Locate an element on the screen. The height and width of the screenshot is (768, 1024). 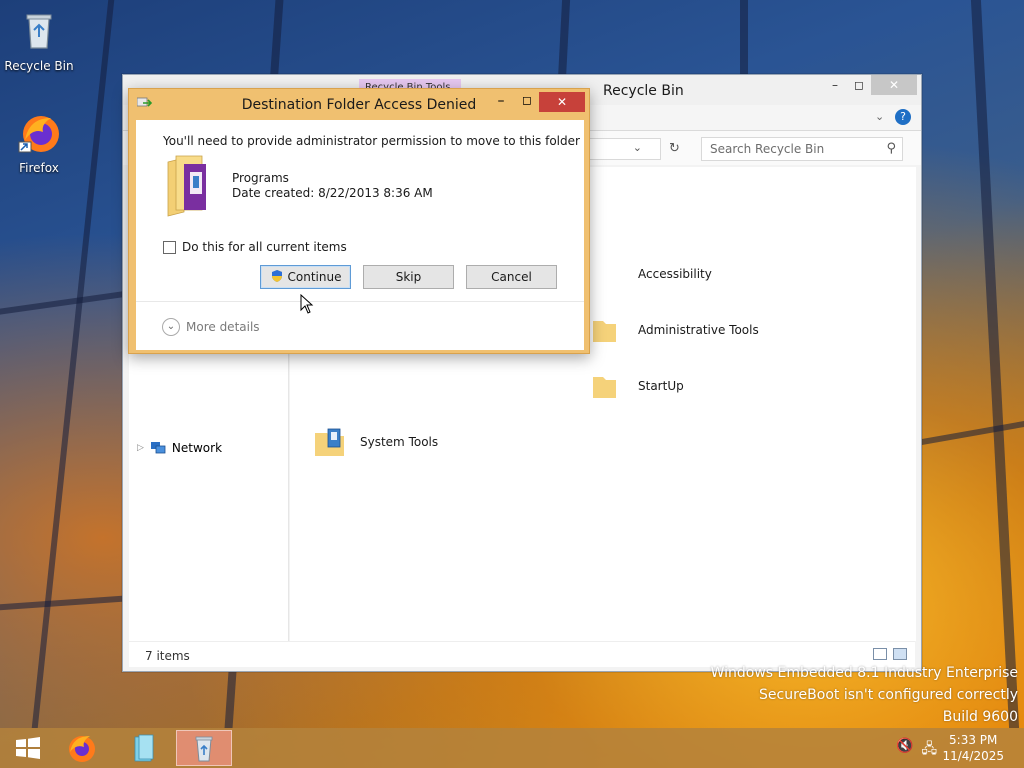
refresh-icon: ↻ is located at coordinates (674, 148).